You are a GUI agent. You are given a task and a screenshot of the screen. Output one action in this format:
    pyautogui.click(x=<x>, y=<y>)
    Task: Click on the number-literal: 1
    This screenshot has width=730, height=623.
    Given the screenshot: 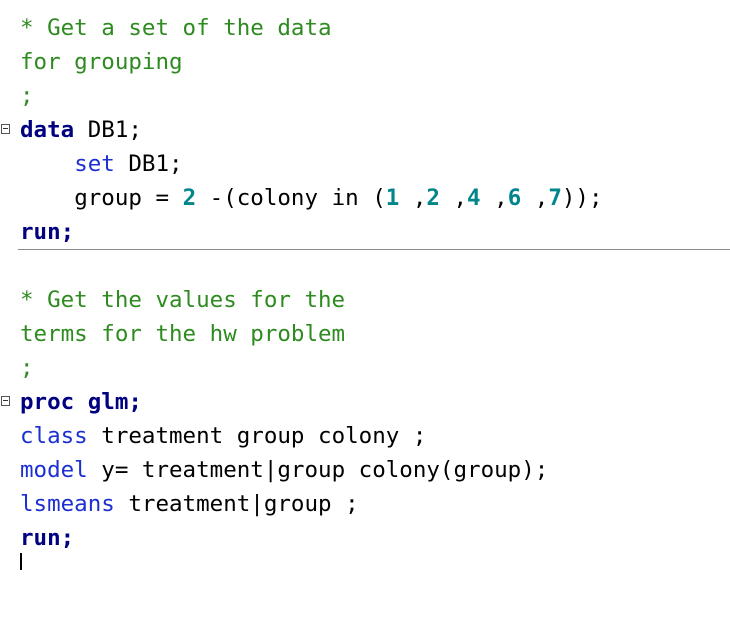 What is the action you would take?
    pyautogui.click(x=392, y=198)
    